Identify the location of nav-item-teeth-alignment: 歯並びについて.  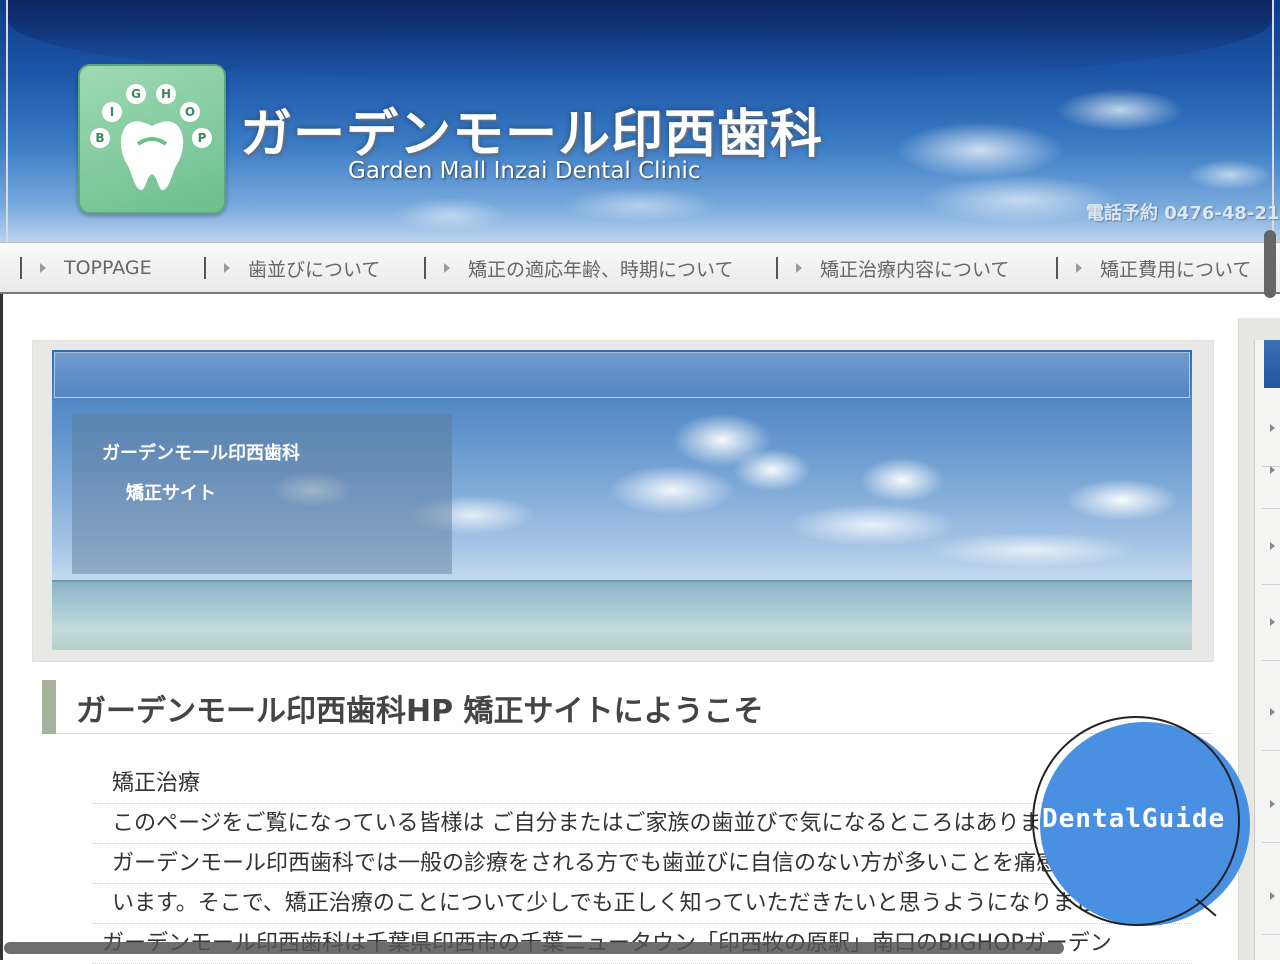
(292, 268).